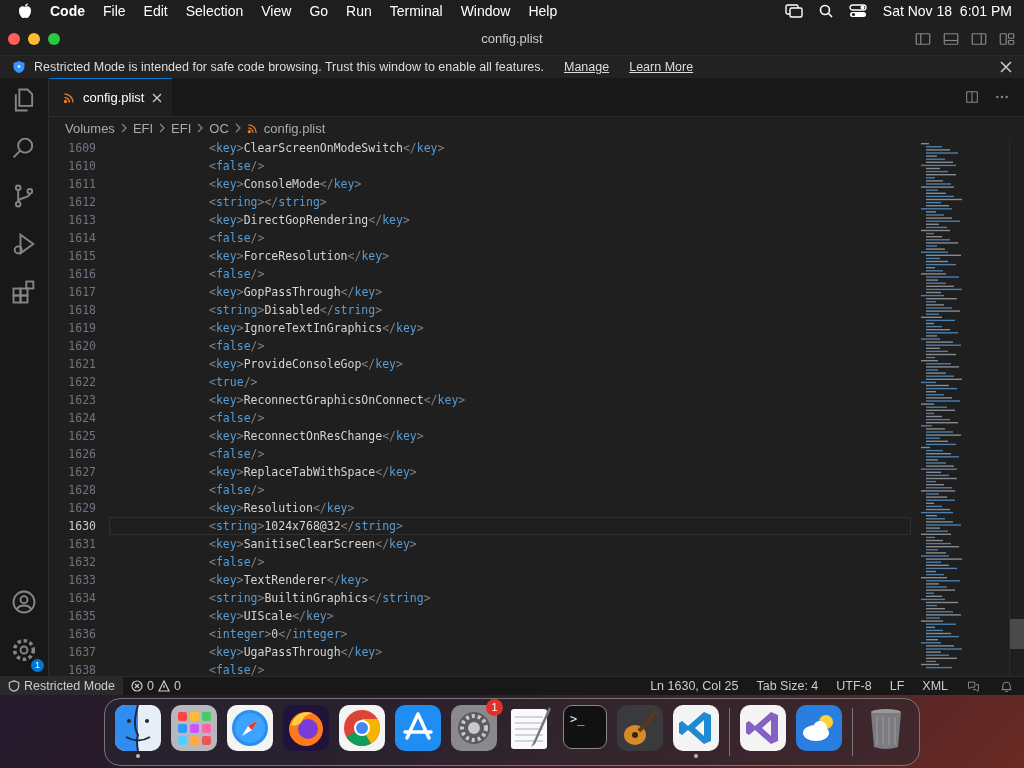 This screenshot has width=1024, height=768. Describe the element at coordinates (271, 616) in the screenshot. I see `code-line: <key>UIScale</key>` at that location.